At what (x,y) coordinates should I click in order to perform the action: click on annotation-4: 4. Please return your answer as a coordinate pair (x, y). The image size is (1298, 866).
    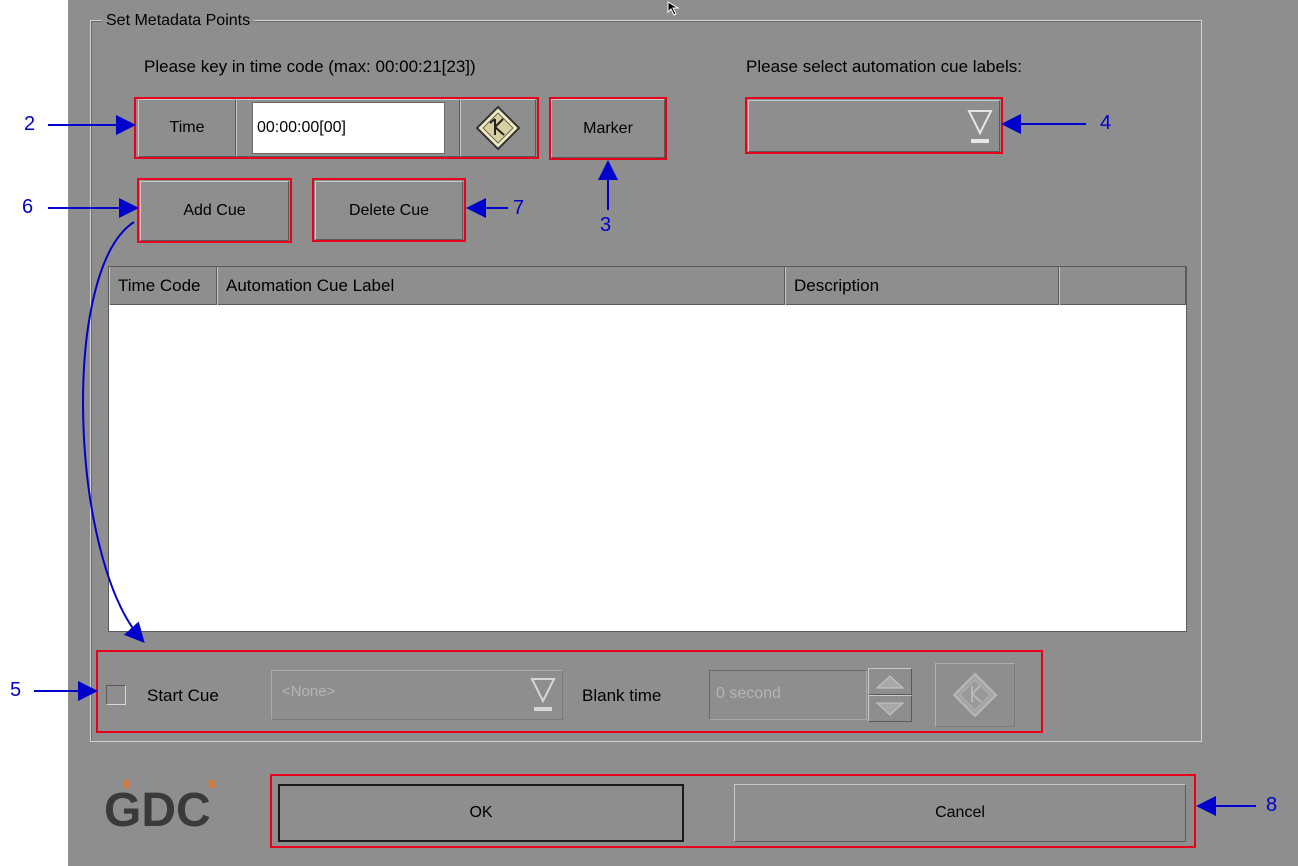
    Looking at the image, I should click on (1106, 123).